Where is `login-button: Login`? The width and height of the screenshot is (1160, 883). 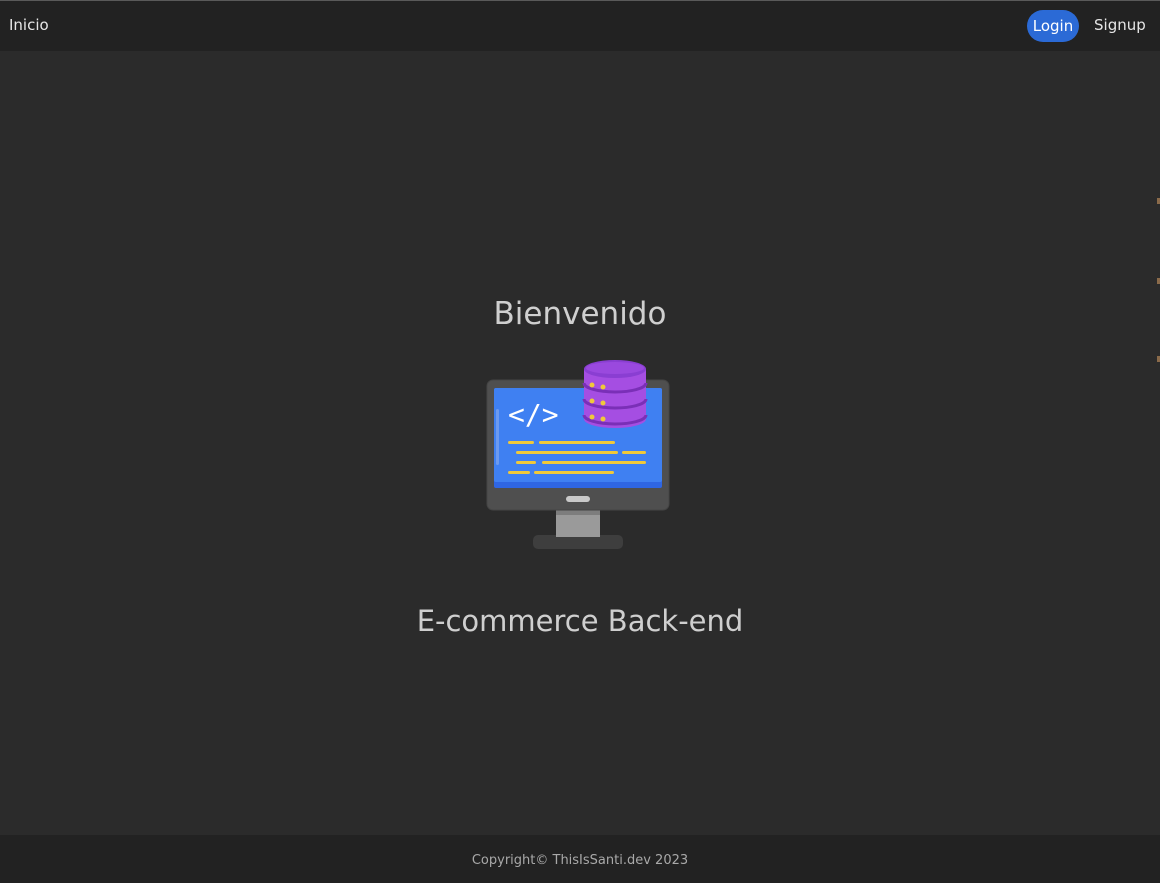
login-button: Login is located at coordinates (1053, 26).